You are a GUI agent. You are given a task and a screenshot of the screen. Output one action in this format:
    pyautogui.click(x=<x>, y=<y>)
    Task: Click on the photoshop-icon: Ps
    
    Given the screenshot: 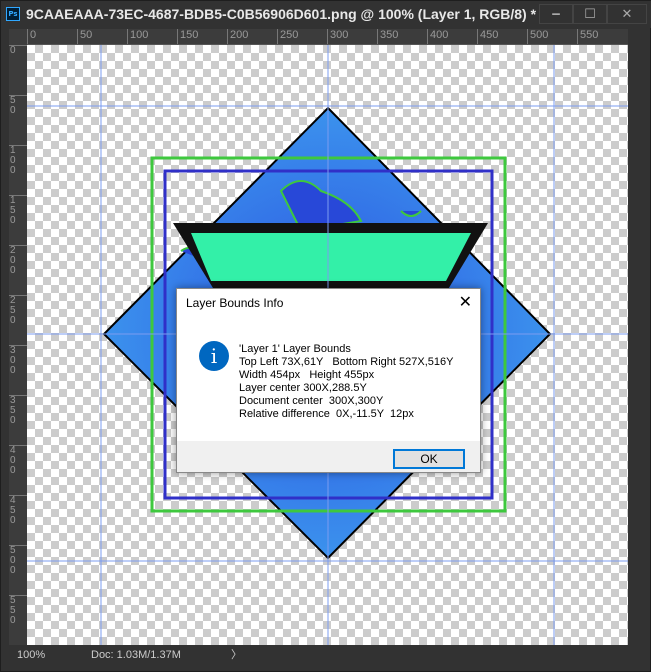 What is the action you would take?
    pyautogui.click(x=13, y=14)
    